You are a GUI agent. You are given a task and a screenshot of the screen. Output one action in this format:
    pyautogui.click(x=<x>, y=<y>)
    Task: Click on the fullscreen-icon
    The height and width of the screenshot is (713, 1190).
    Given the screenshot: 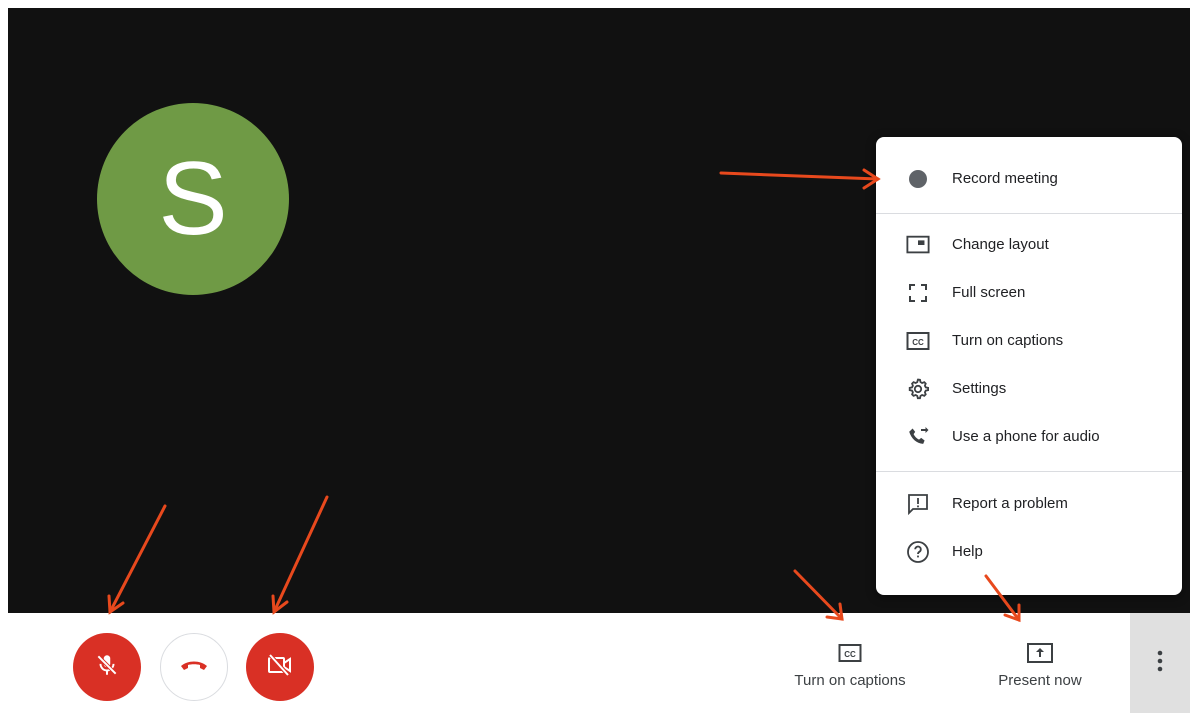 What is the action you would take?
    pyautogui.click(x=918, y=293)
    